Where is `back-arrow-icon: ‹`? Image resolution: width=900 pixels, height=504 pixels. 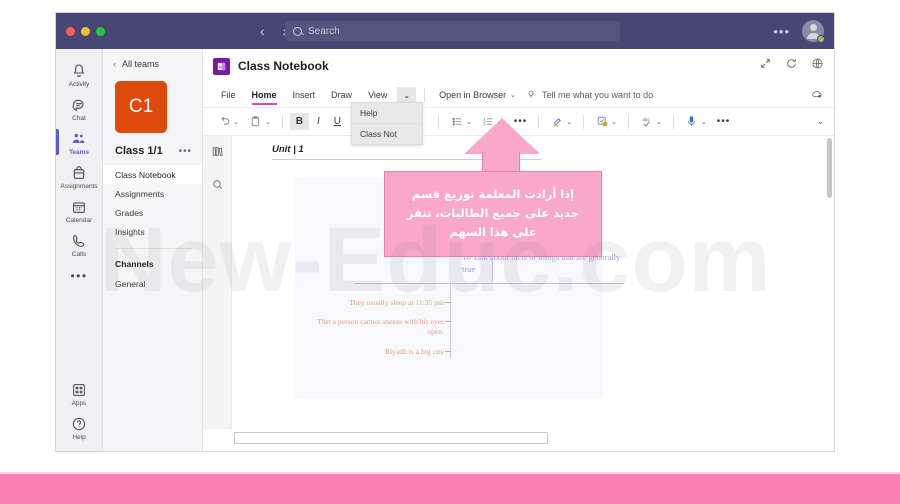
back-arrow-icon: ‹ is located at coordinates (262, 31).